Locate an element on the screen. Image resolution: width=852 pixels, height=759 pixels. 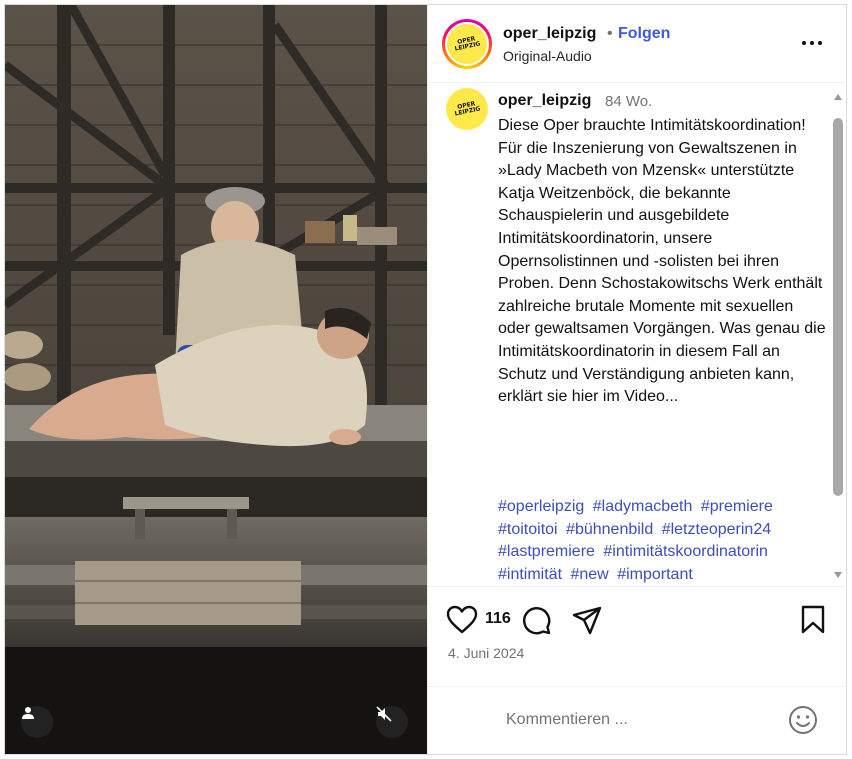
hashtag: #ladymacbeth is located at coordinates (643, 506).